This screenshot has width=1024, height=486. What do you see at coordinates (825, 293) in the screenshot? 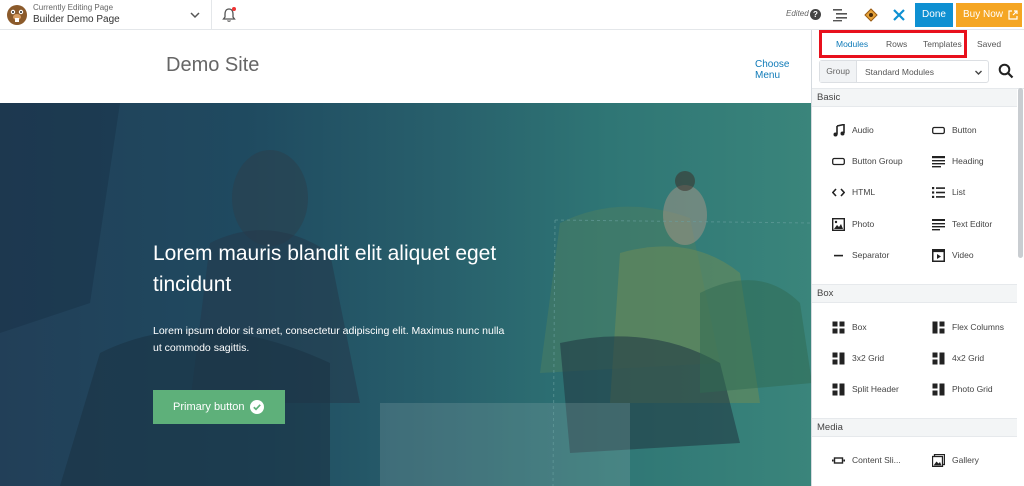
I see `section-title: Box` at bounding box center [825, 293].